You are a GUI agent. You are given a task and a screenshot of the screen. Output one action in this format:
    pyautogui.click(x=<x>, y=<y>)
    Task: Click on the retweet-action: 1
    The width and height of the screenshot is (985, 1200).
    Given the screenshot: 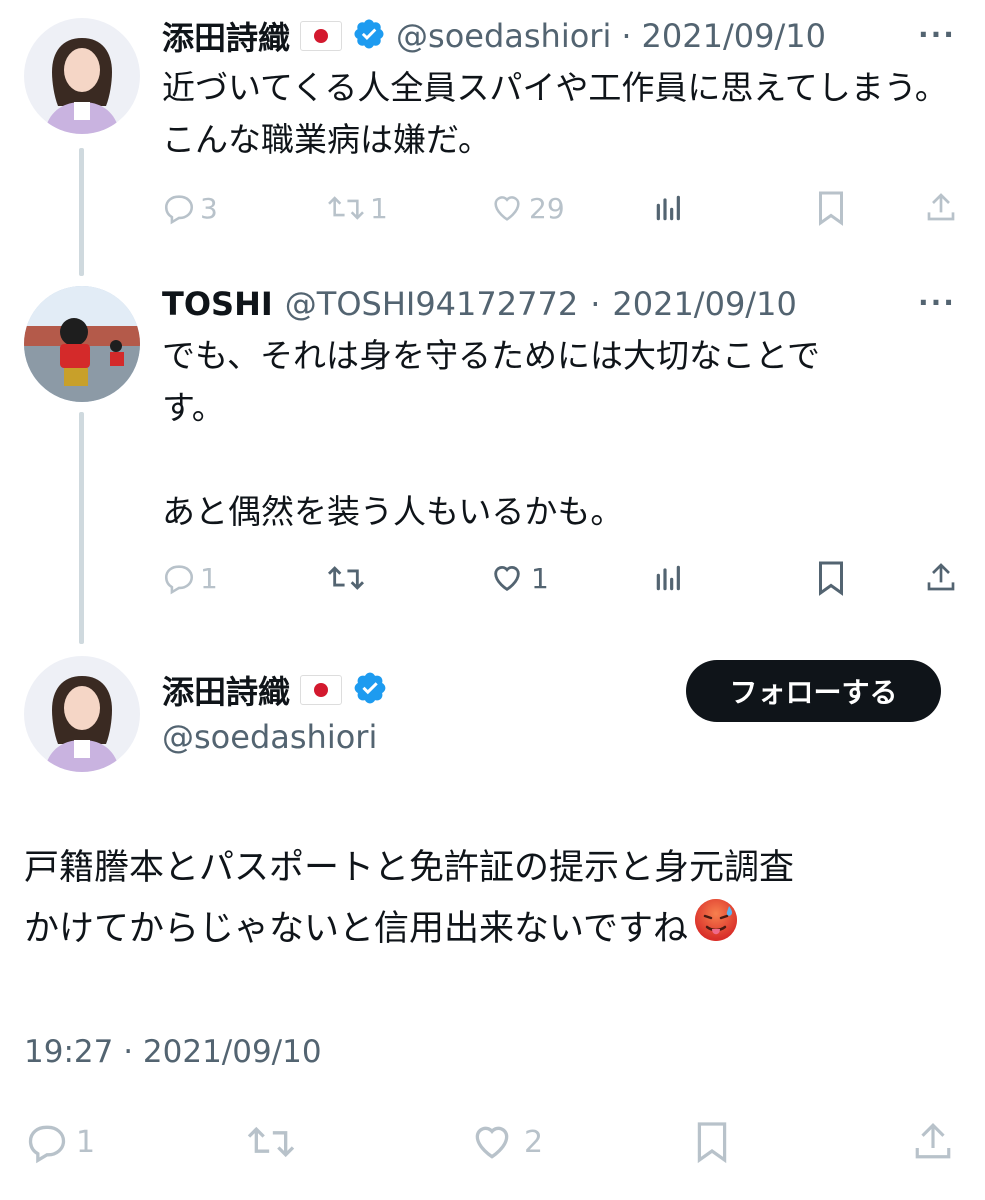 What is the action you would take?
    pyautogui.click(x=357, y=208)
    